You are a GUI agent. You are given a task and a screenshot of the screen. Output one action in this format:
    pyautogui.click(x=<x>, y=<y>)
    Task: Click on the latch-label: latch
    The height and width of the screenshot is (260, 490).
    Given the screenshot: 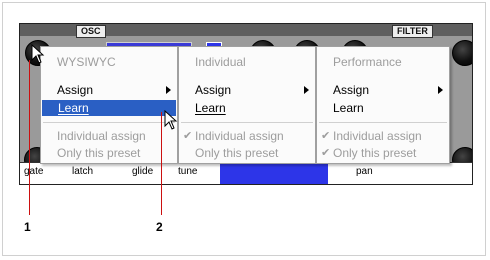 What is the action you would take?
    pyautogui.click(x=83, y=171)
    